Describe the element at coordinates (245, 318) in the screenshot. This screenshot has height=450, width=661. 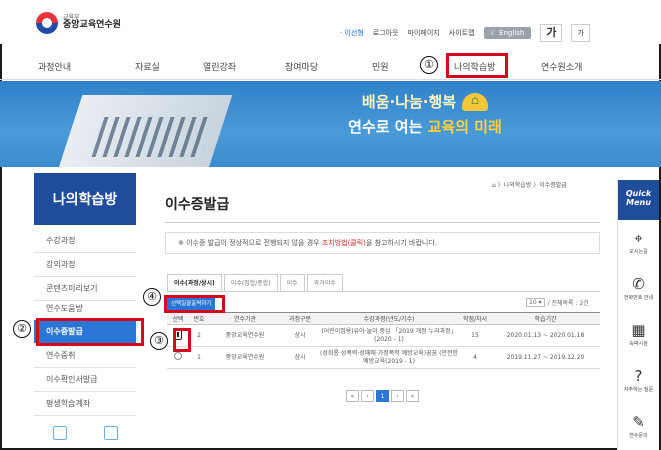
I see `col-institution: 연수기관` at that location.